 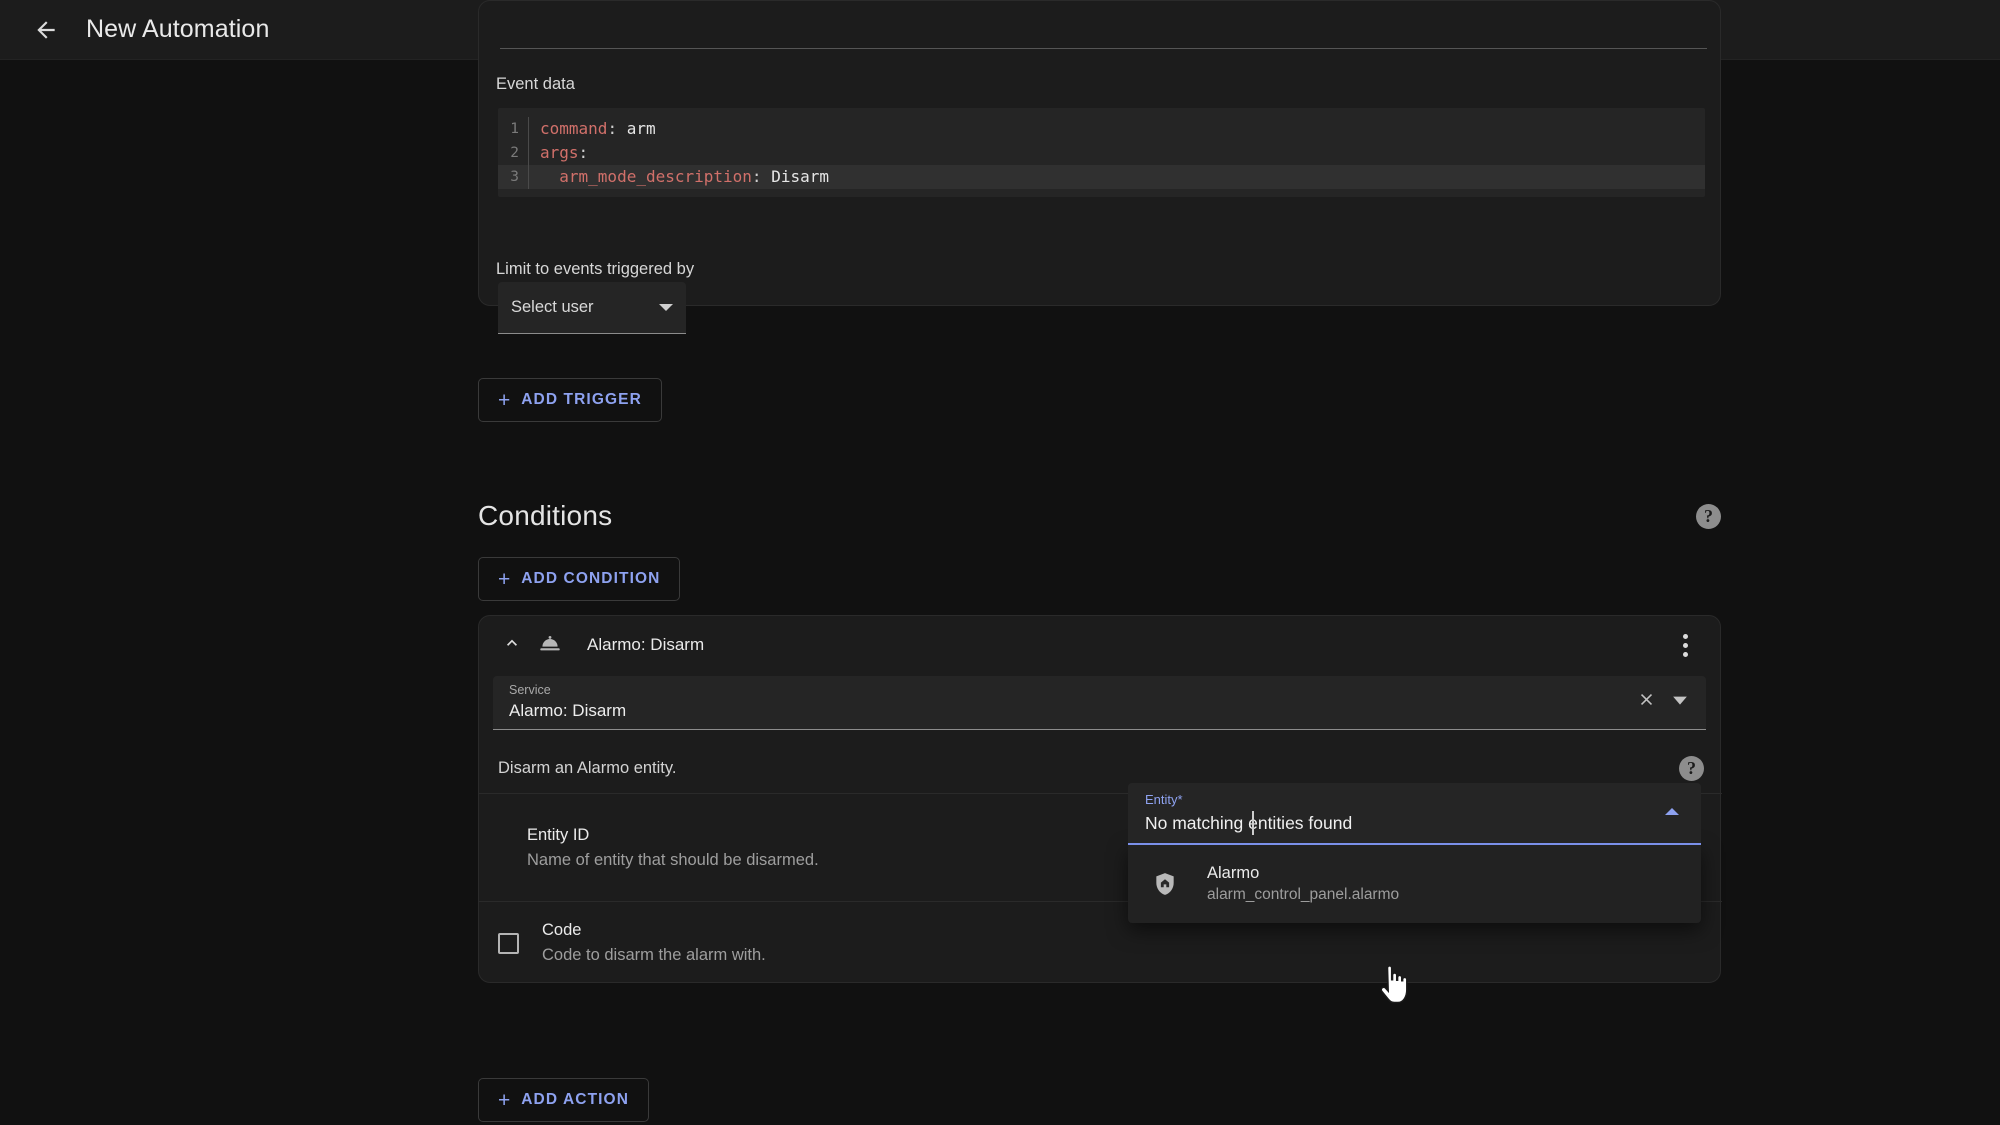 I want to click on entity-input-field: Entity* No matching entities found, so click(x=1414, y=814).